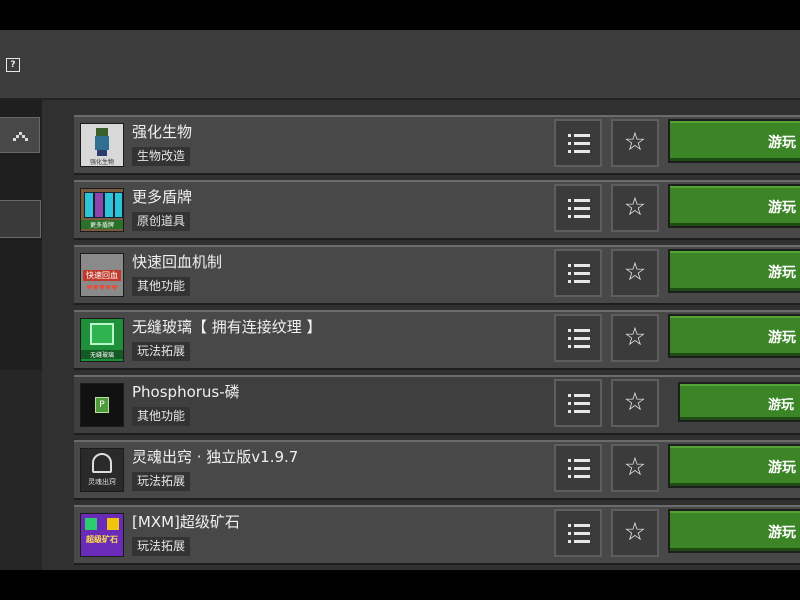  I want to click on collapse-button, so click(20, 135).